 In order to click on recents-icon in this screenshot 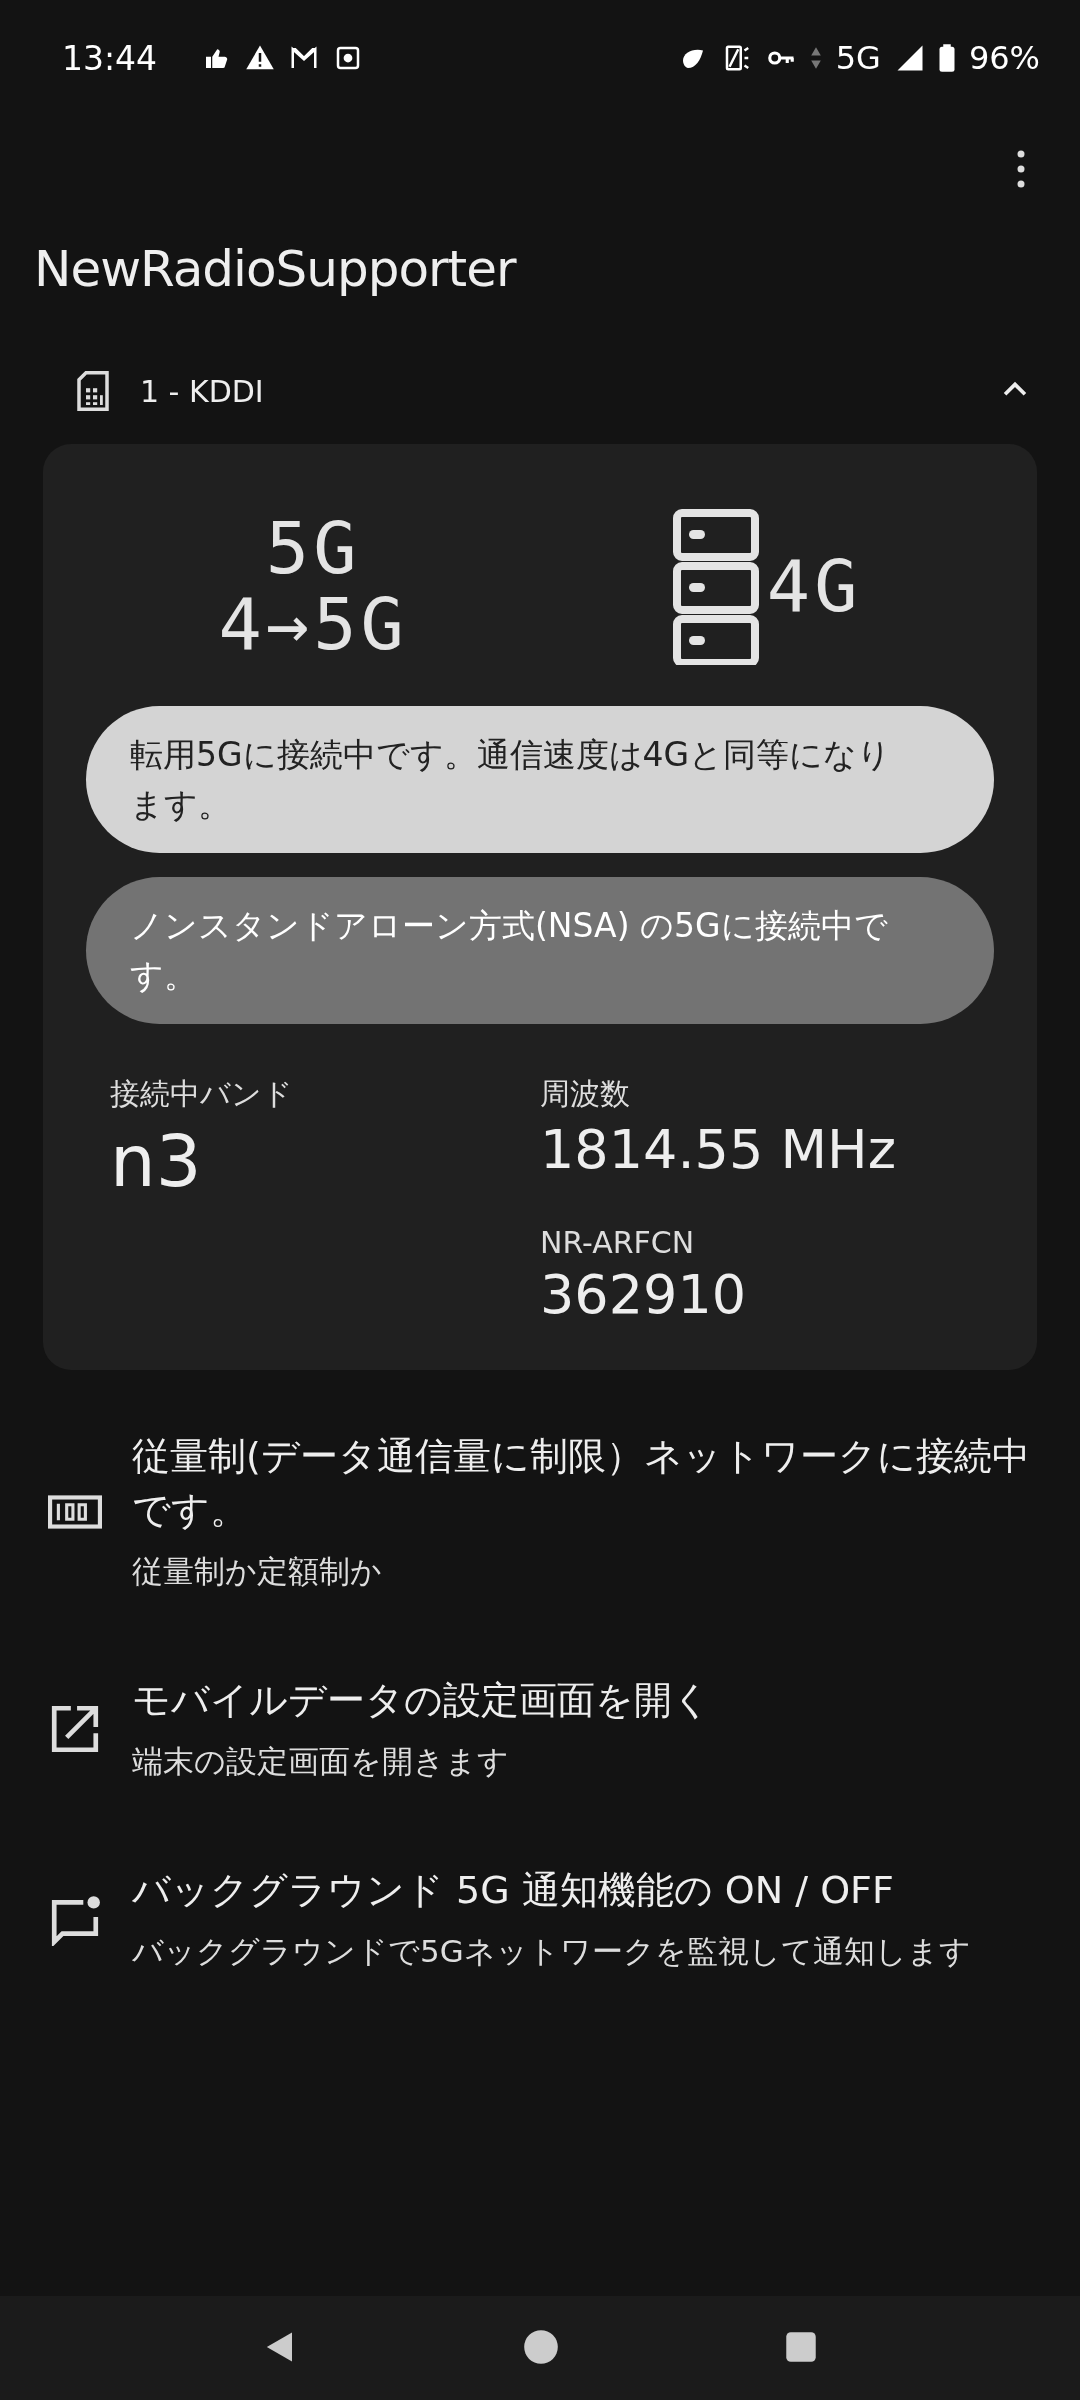, I will do `click(800, 2346)`.